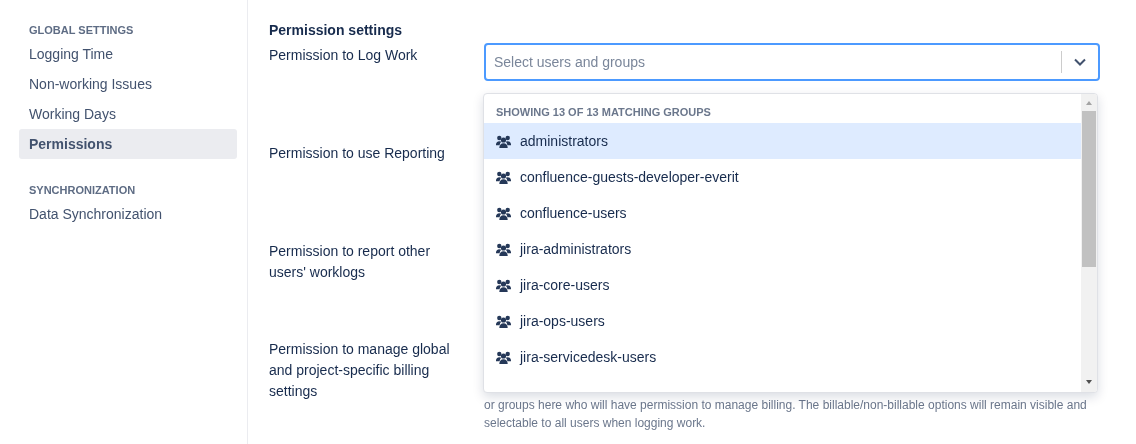  Describe the element at coordinates (81, 30) in the screenshot. I see `section-heading: GLOBAL SETTINGS` at that location.